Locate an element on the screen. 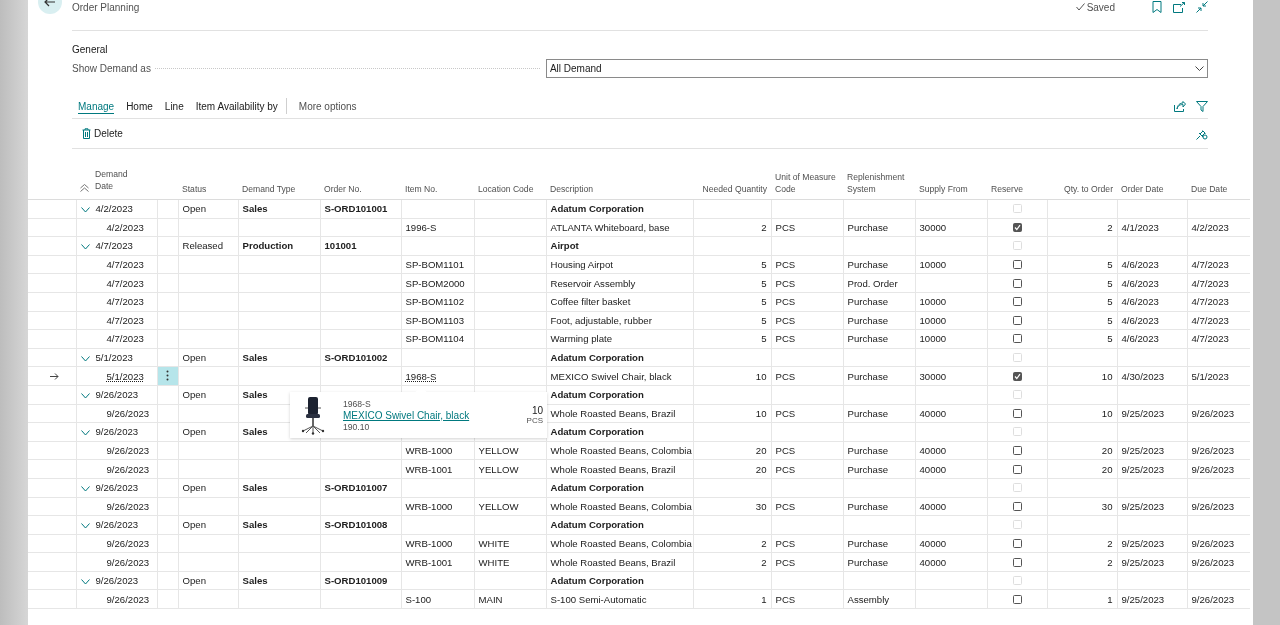 This screenshot has height=625, width=1280. column-header: Replenishment System is located at coordinates (878, 183).